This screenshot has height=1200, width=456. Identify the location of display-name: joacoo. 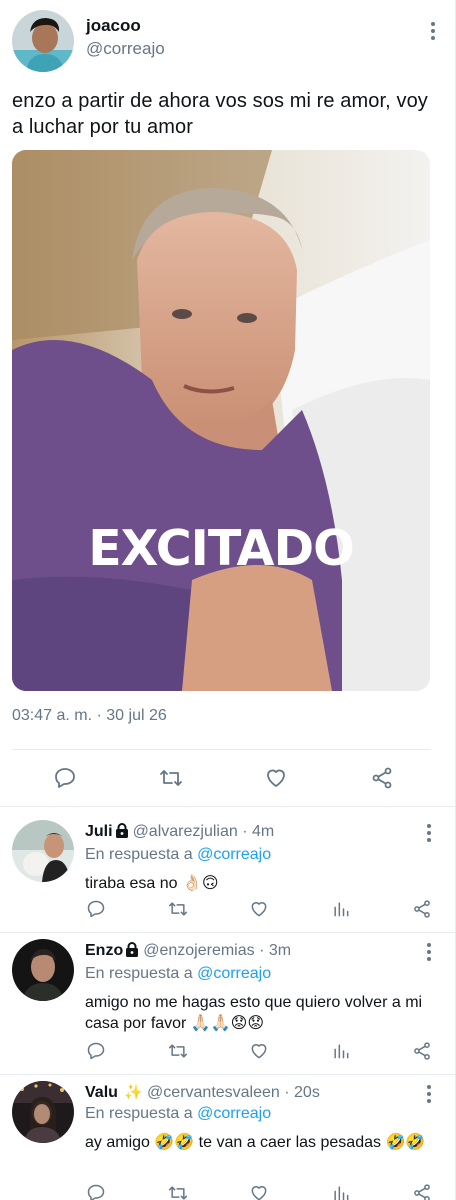
(125, 26).